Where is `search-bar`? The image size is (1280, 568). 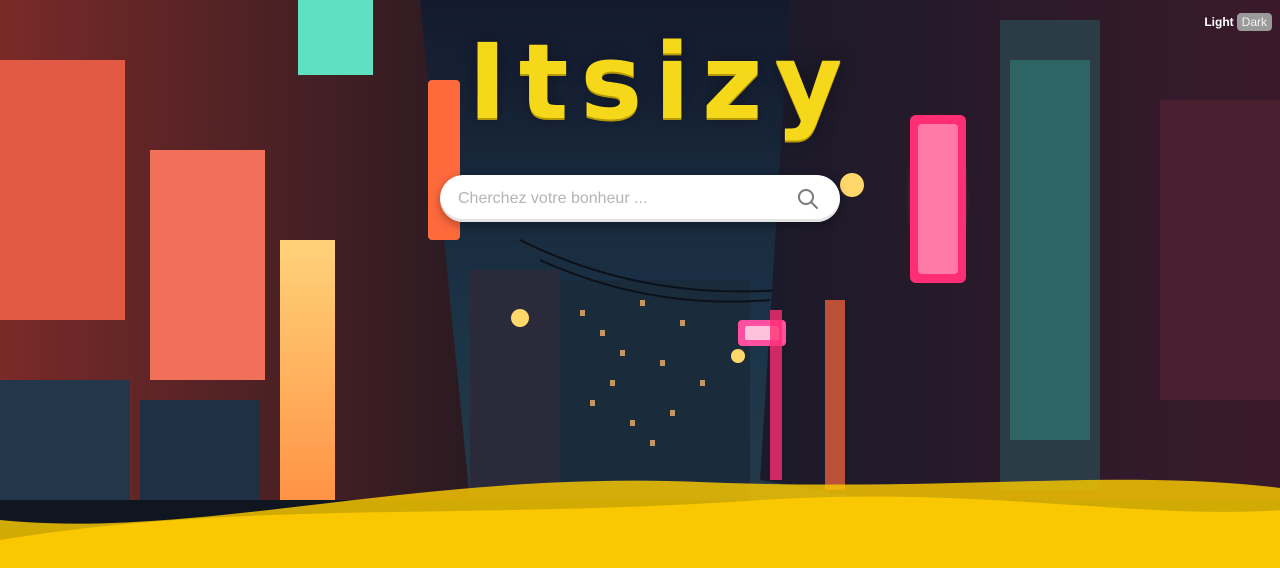
search-bar is located at coordinates (640, 198).